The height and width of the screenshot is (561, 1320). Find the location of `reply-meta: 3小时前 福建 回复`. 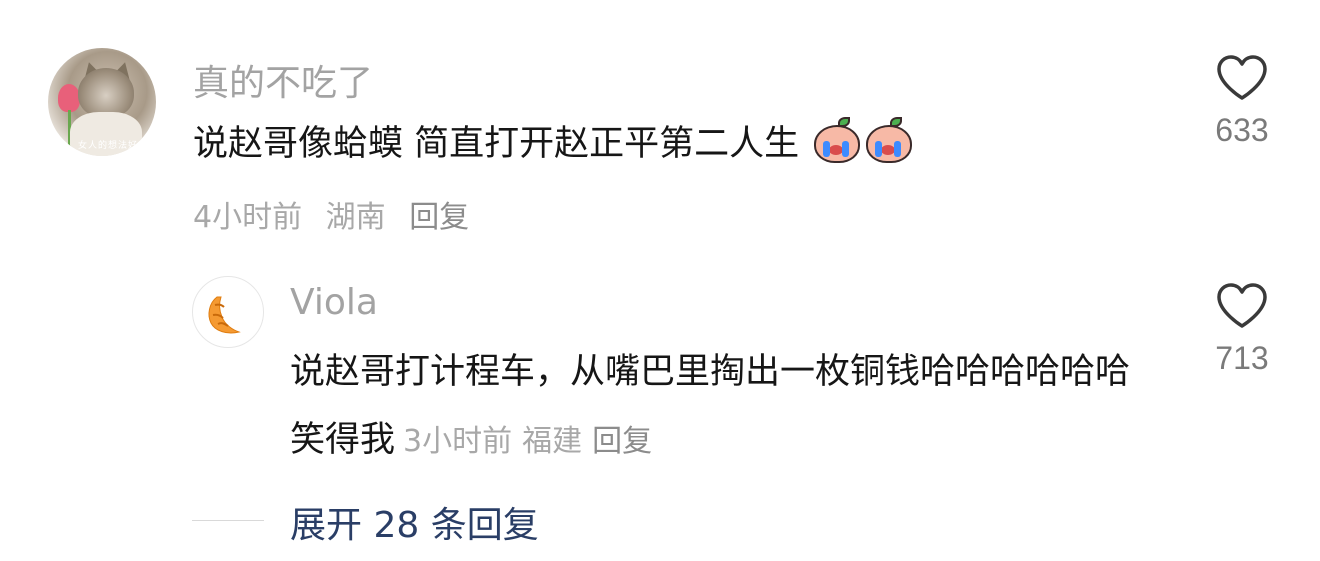

reply-meta: 3小时前 福建 回复 is located at coordinates (532, 441).